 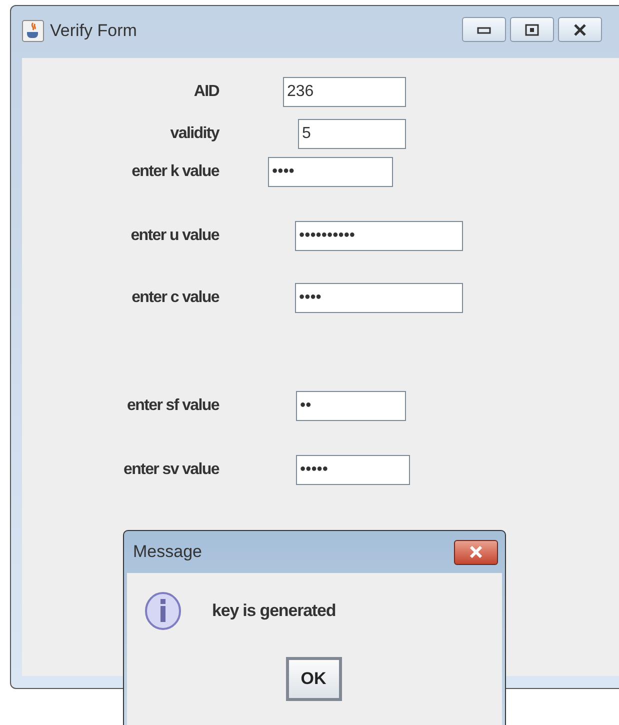 I want to click on field-label: enter sf value, so click(x=172, y=406).